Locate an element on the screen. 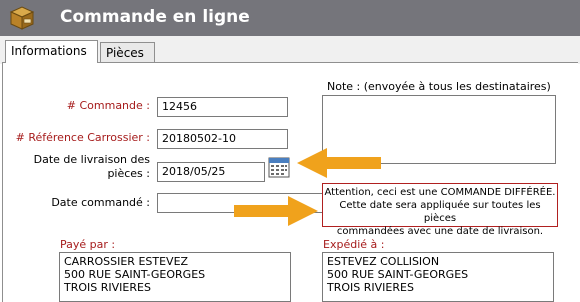 This screenshot has height=302, width=580. tab-pieces: Pièces is located at coordinates (127, 52).